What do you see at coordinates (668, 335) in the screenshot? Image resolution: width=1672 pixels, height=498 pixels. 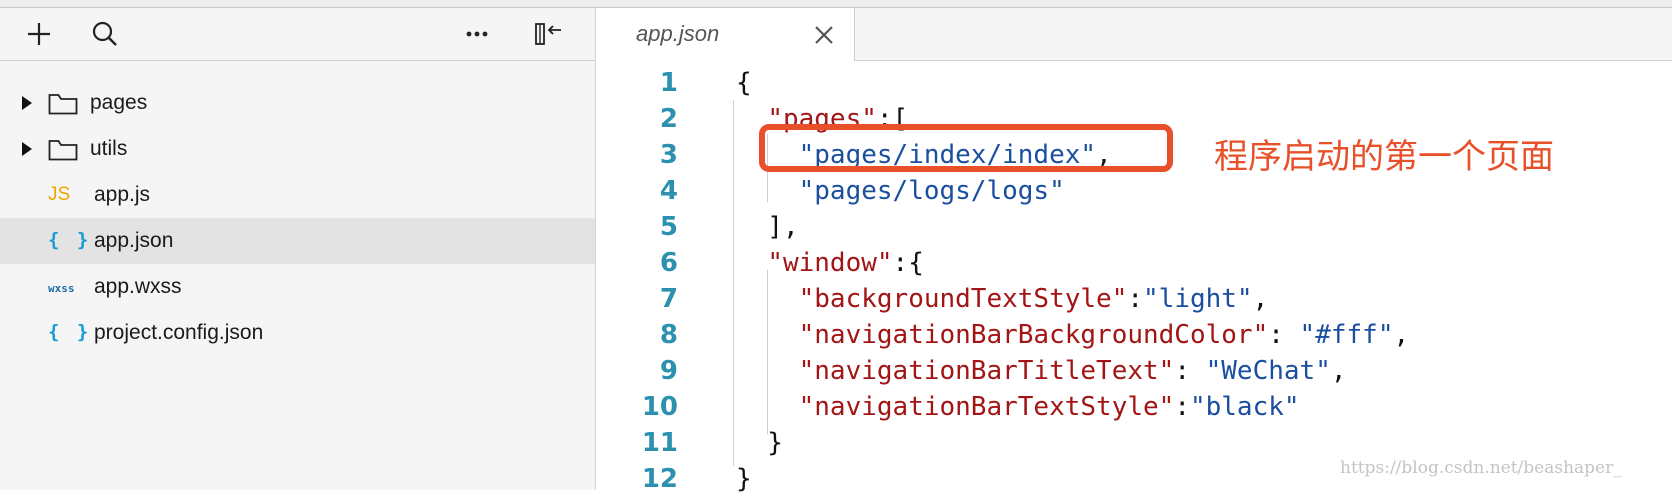 I see `line-number: 8` at bounding box center [668, 335].